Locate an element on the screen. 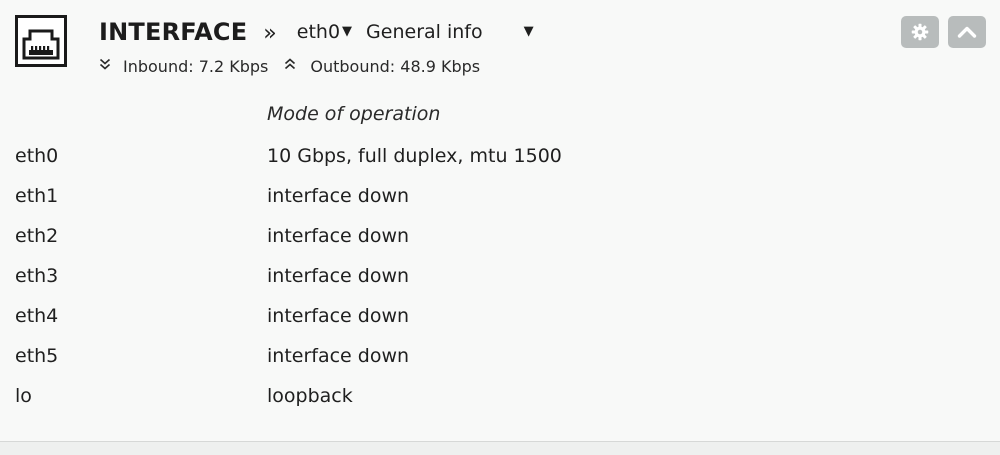 This screenshot has height=455, width=1000. header-title-row: INTERFACE » eth0 ▼ General info ▼ is located at coordinates (316, 32).